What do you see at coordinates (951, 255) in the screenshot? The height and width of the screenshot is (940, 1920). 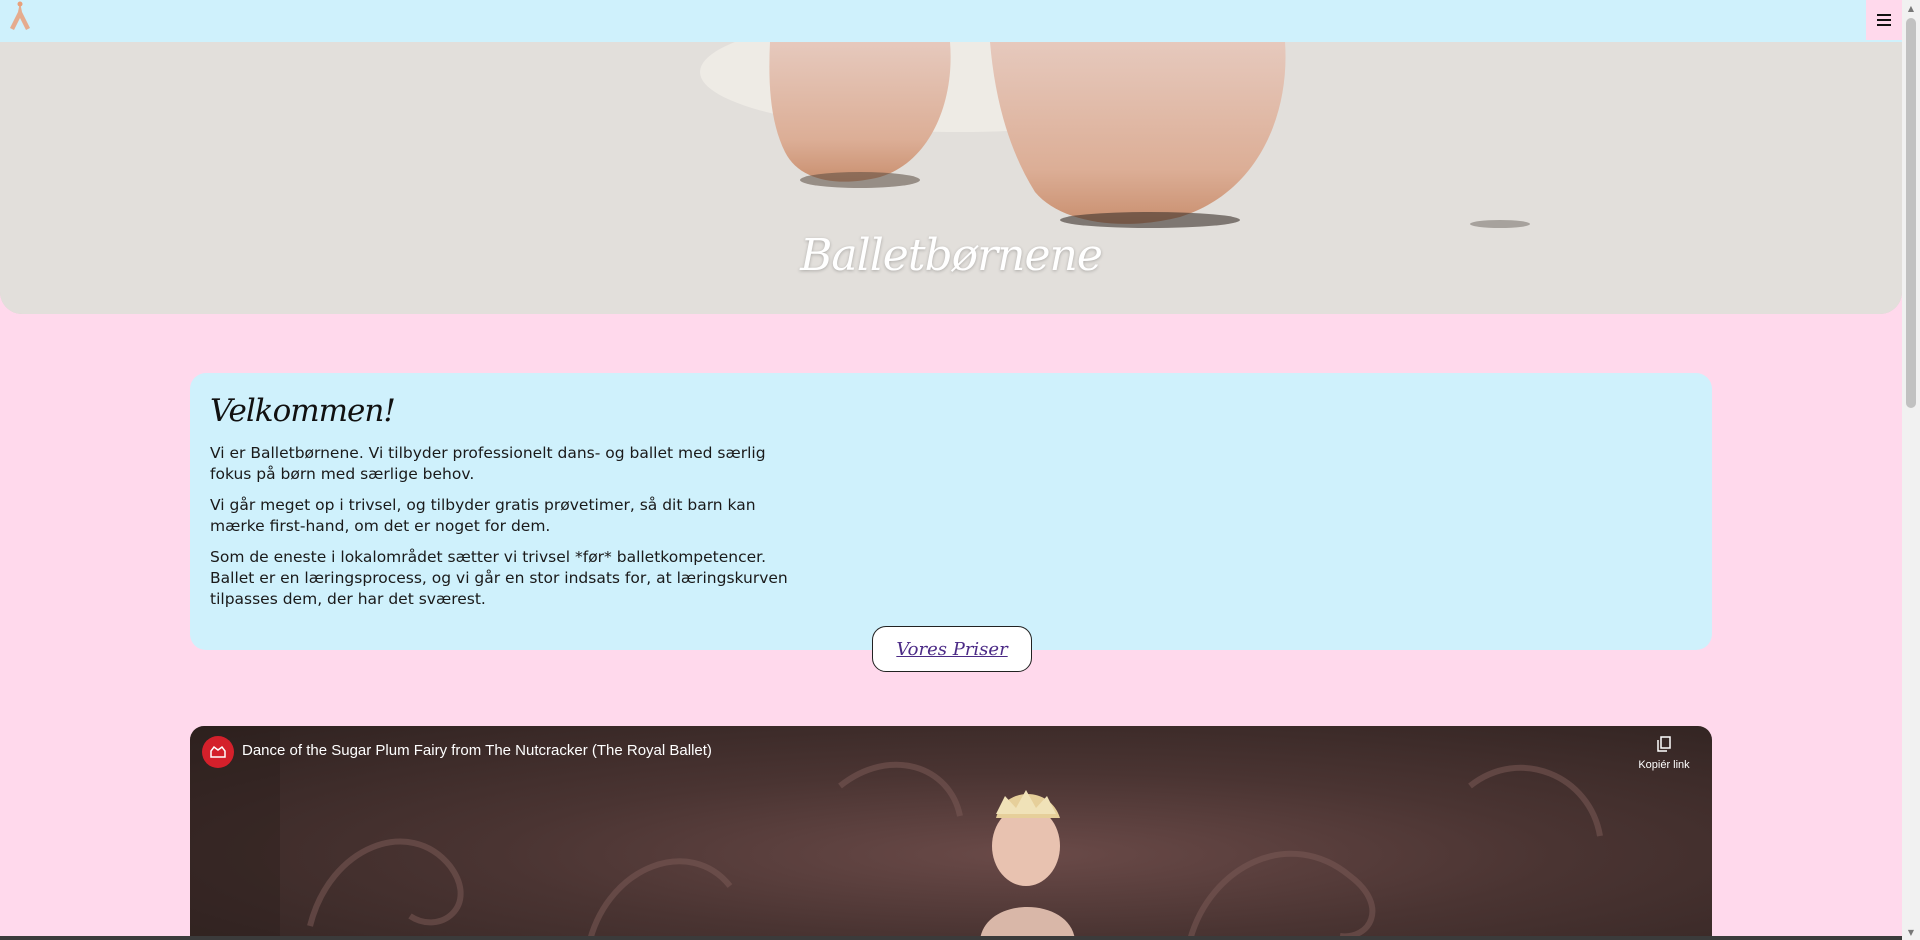 I see `hero-title: Balletbørnene` at bounding box center [951, 255].